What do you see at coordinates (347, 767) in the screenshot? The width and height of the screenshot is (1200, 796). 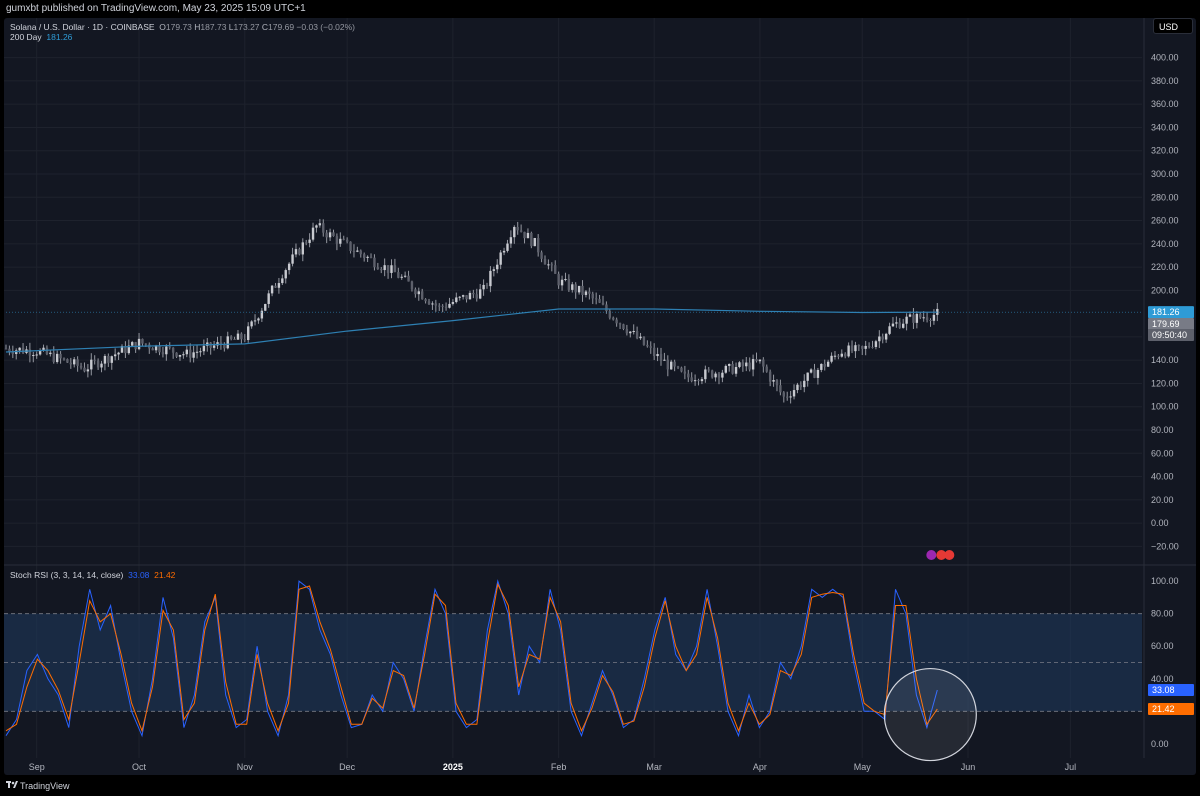 I see `time-label: Dec` at bounding box center [347, 767].